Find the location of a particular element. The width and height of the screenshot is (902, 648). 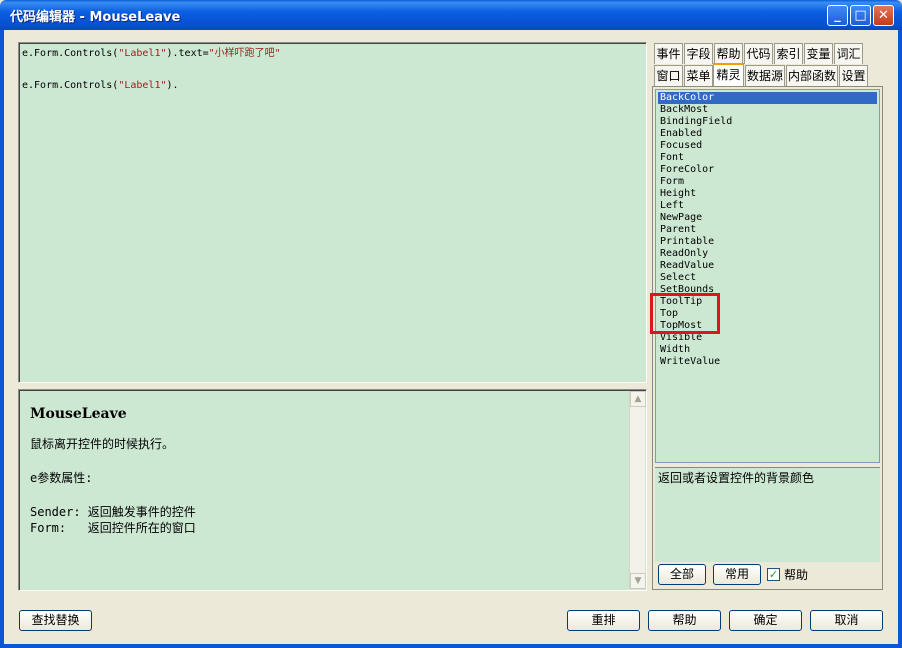

list-item: BackColor is located at coordinates (767, 98).